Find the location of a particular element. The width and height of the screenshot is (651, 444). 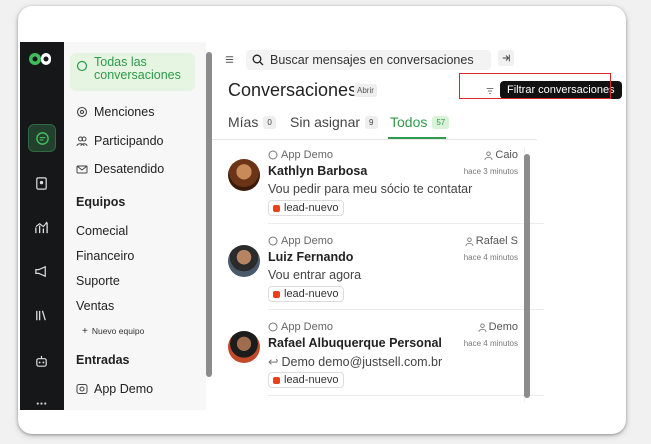

nav-item-label: Todas las conversaciones is located at coordinates (137, 68).